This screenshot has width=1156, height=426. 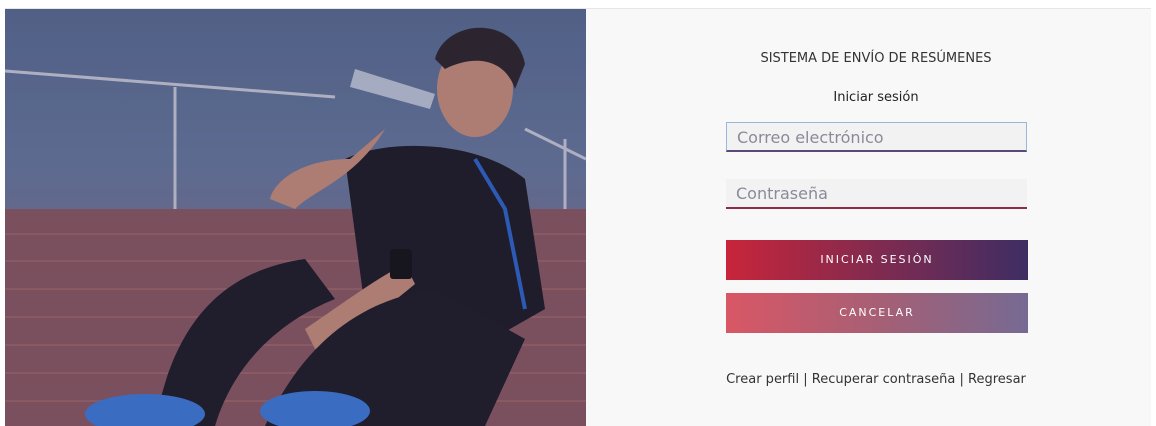 I want to click on cancel-button: CANCELAR, so click(x=877, y=313).